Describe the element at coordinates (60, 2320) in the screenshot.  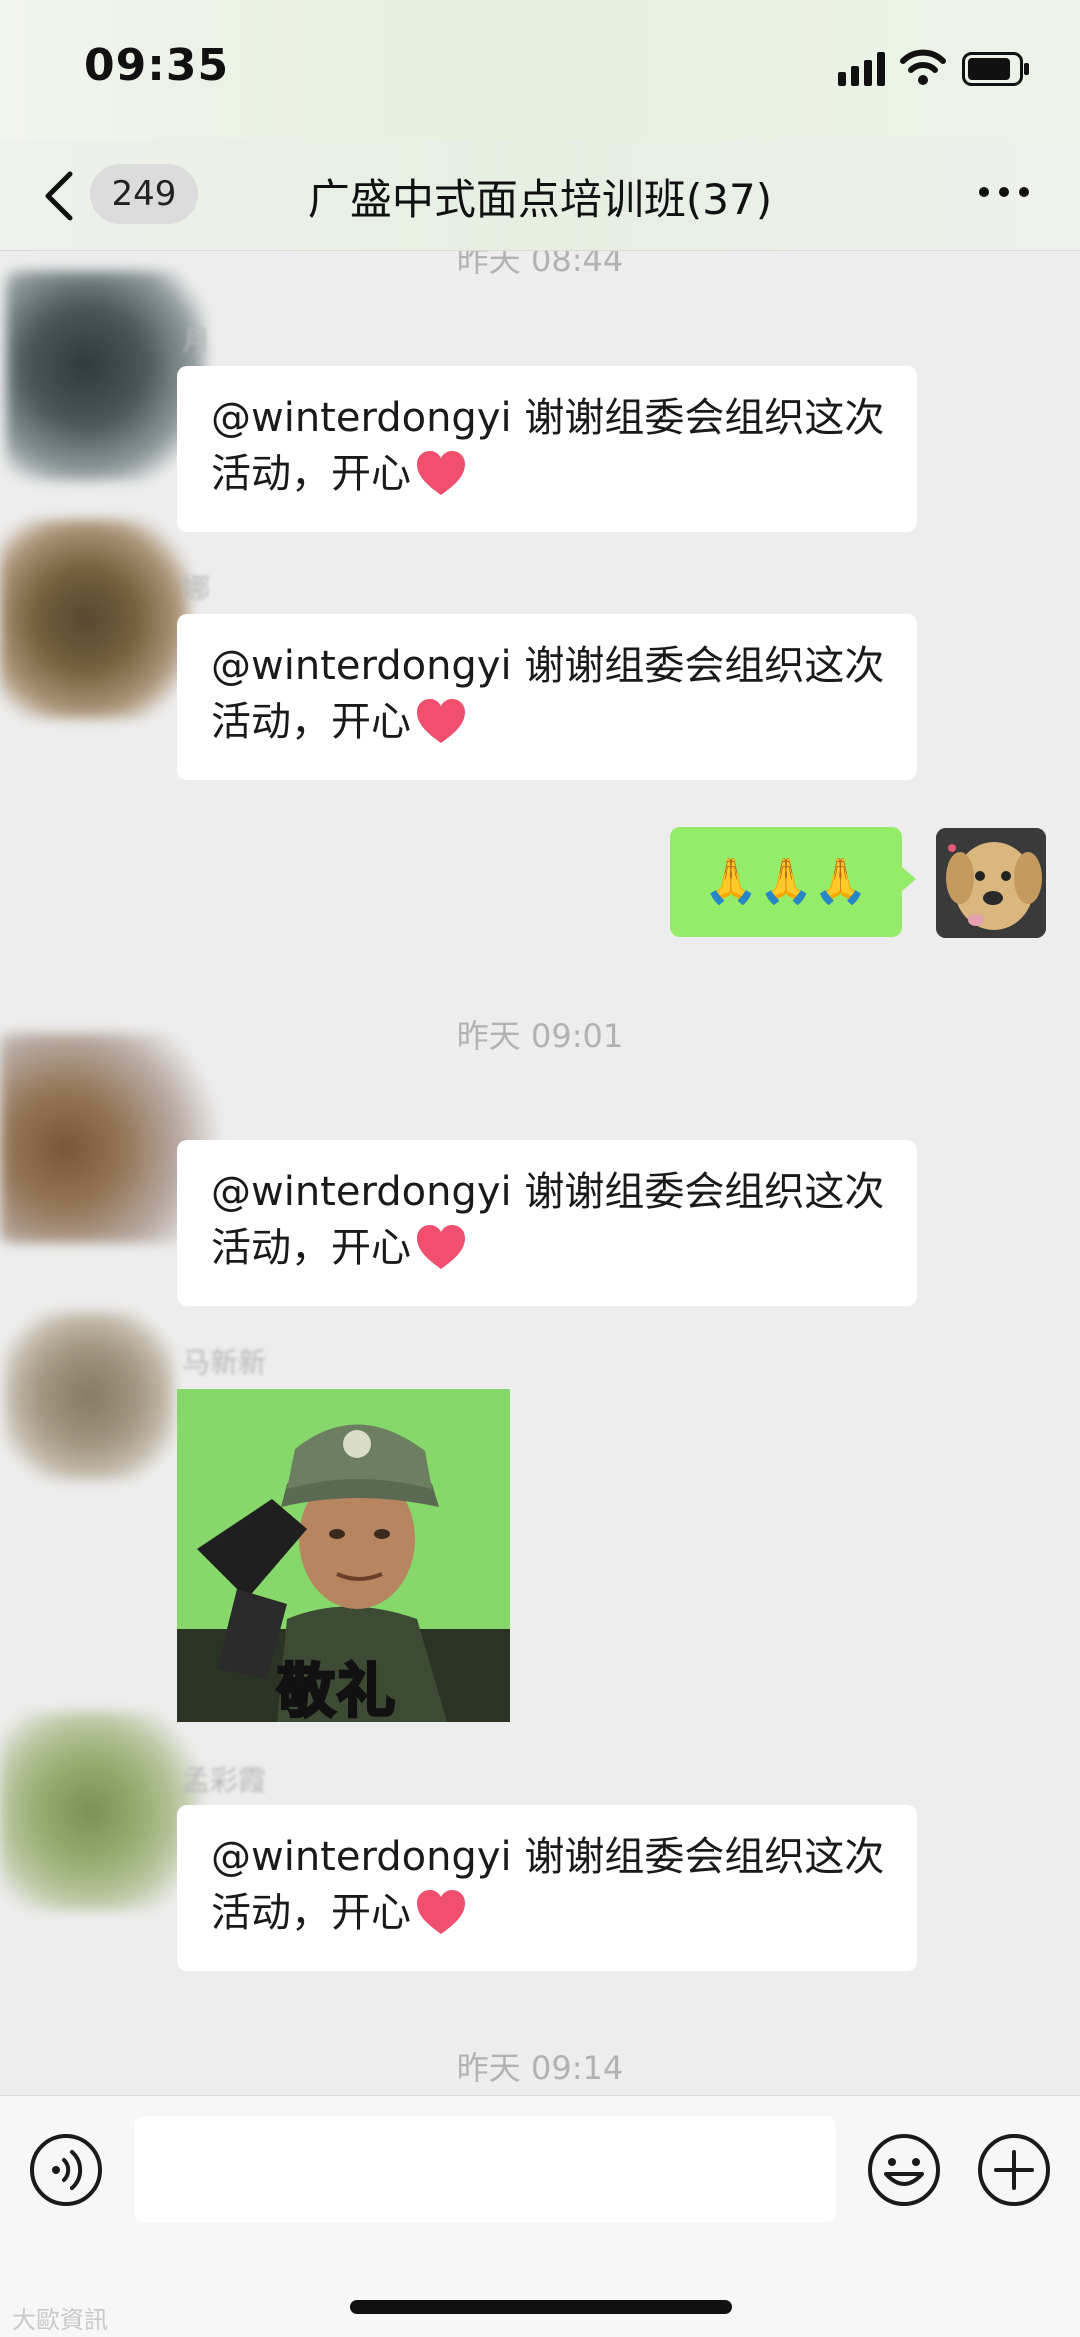
I see `watermark: 大歐資訊` at that location.